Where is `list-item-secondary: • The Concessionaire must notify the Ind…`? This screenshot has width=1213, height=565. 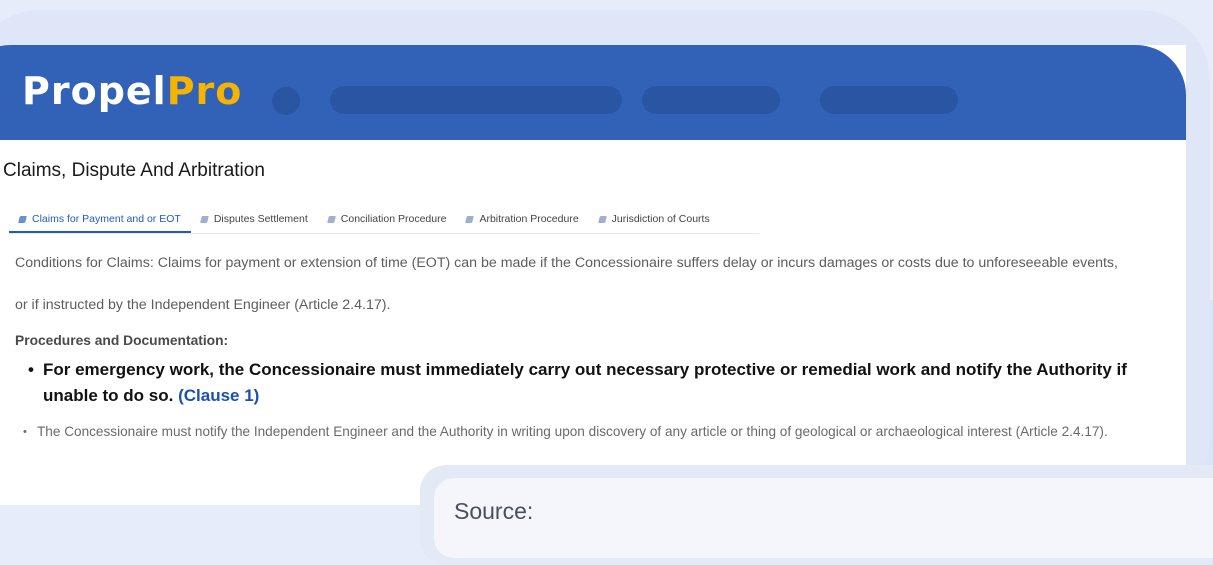
list-item-secondary: • The Concessionaire must notify the Ind… is located at coordinates (565, 431).